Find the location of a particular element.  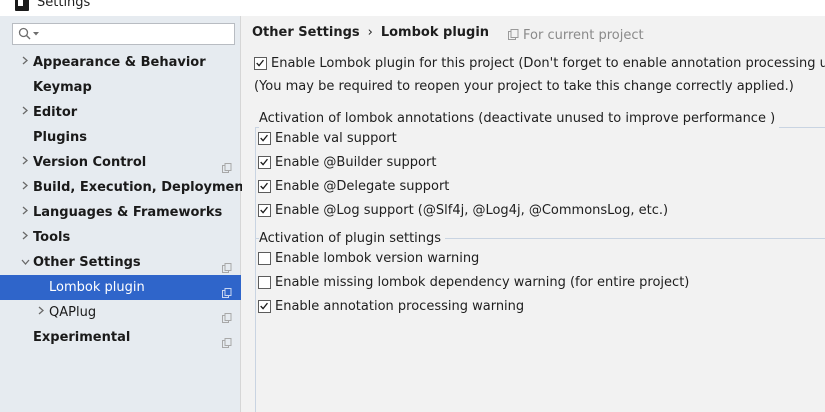

sidebar-item-label: Lombok plugin is located at coordinates (97, 287).